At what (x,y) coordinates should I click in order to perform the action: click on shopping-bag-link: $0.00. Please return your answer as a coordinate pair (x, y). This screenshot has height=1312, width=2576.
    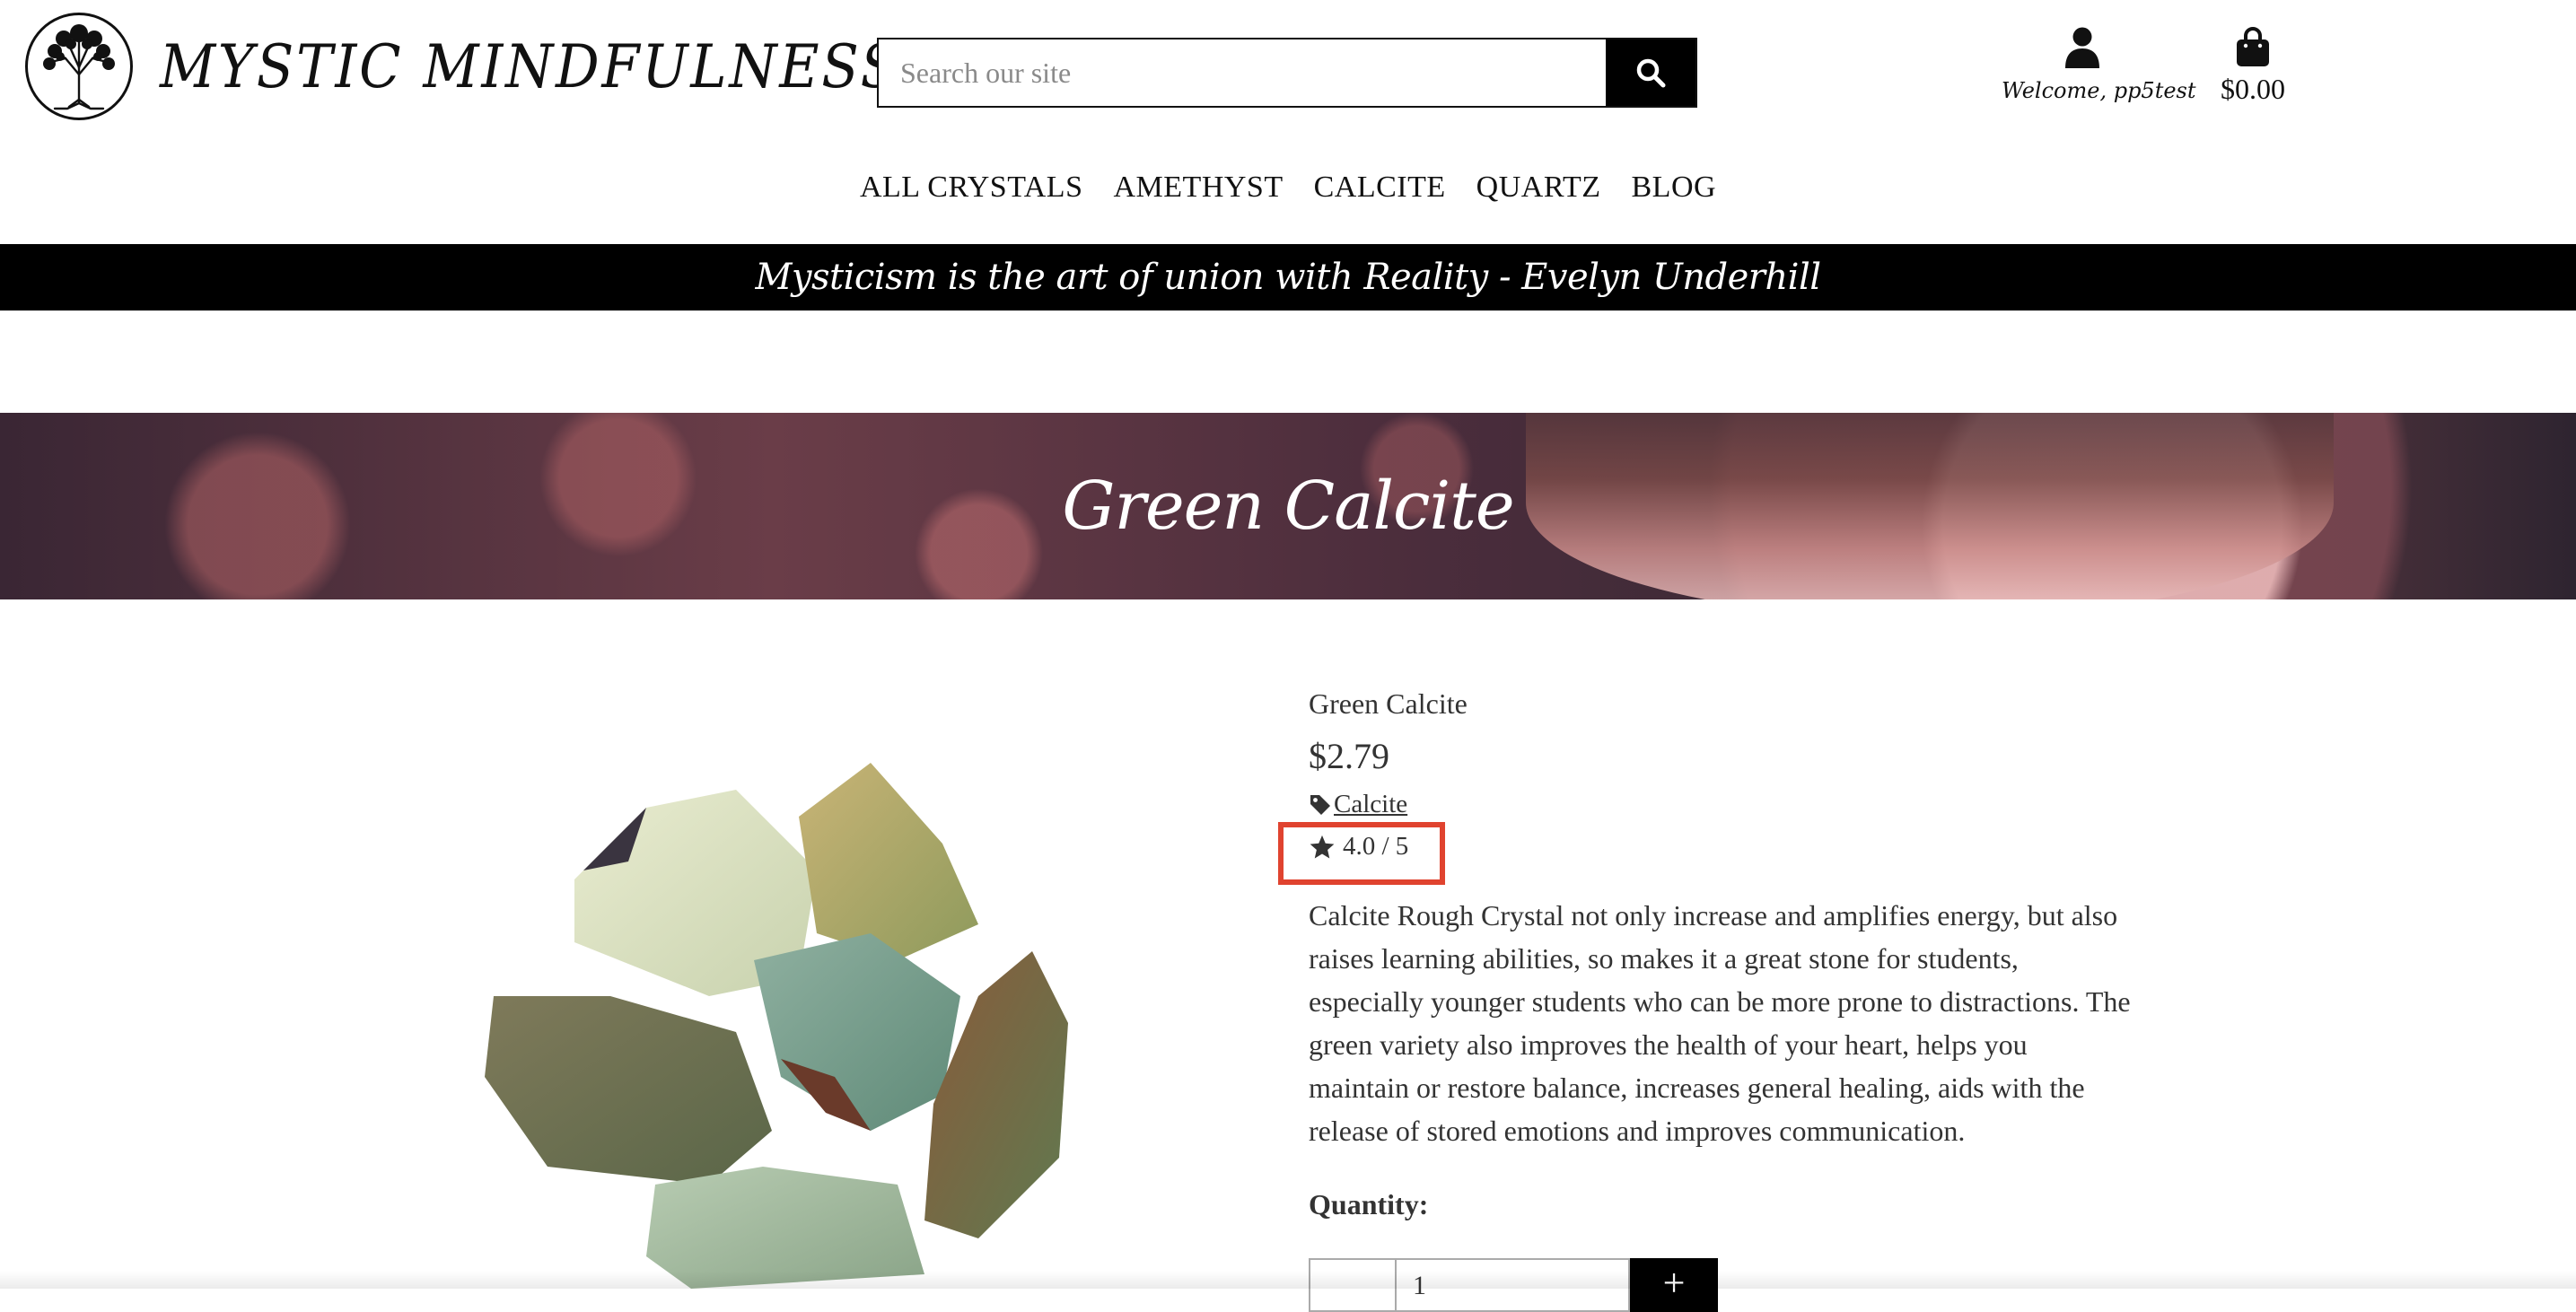
    Looking at the image, I should click on (2253, 66).